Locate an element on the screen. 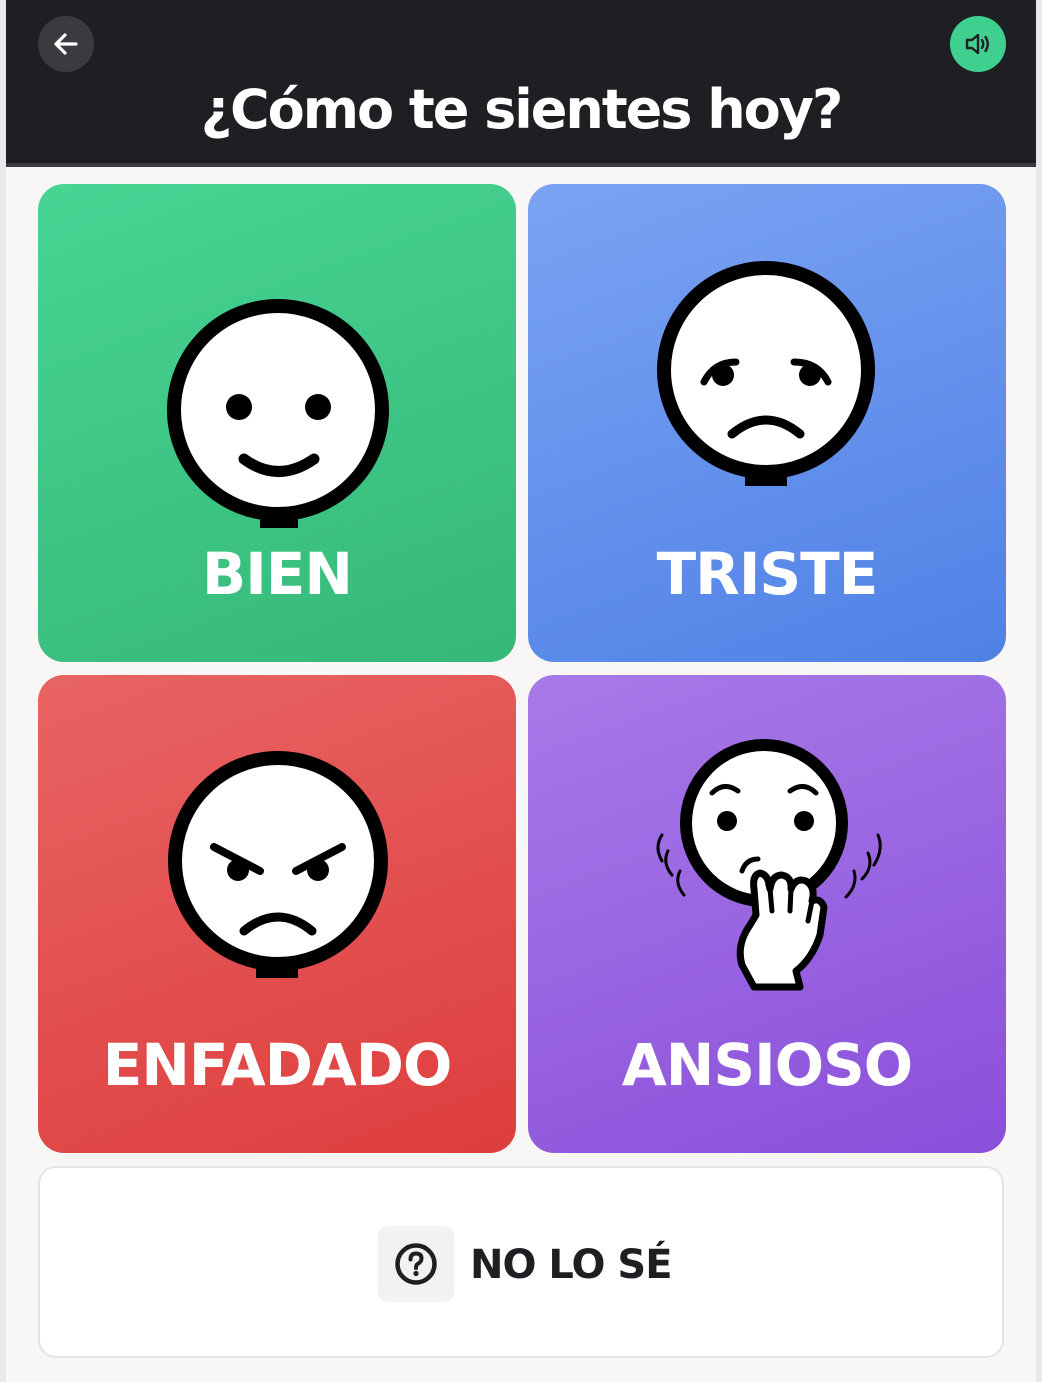  arrow-left-icon is located at coordinates (66, 44).